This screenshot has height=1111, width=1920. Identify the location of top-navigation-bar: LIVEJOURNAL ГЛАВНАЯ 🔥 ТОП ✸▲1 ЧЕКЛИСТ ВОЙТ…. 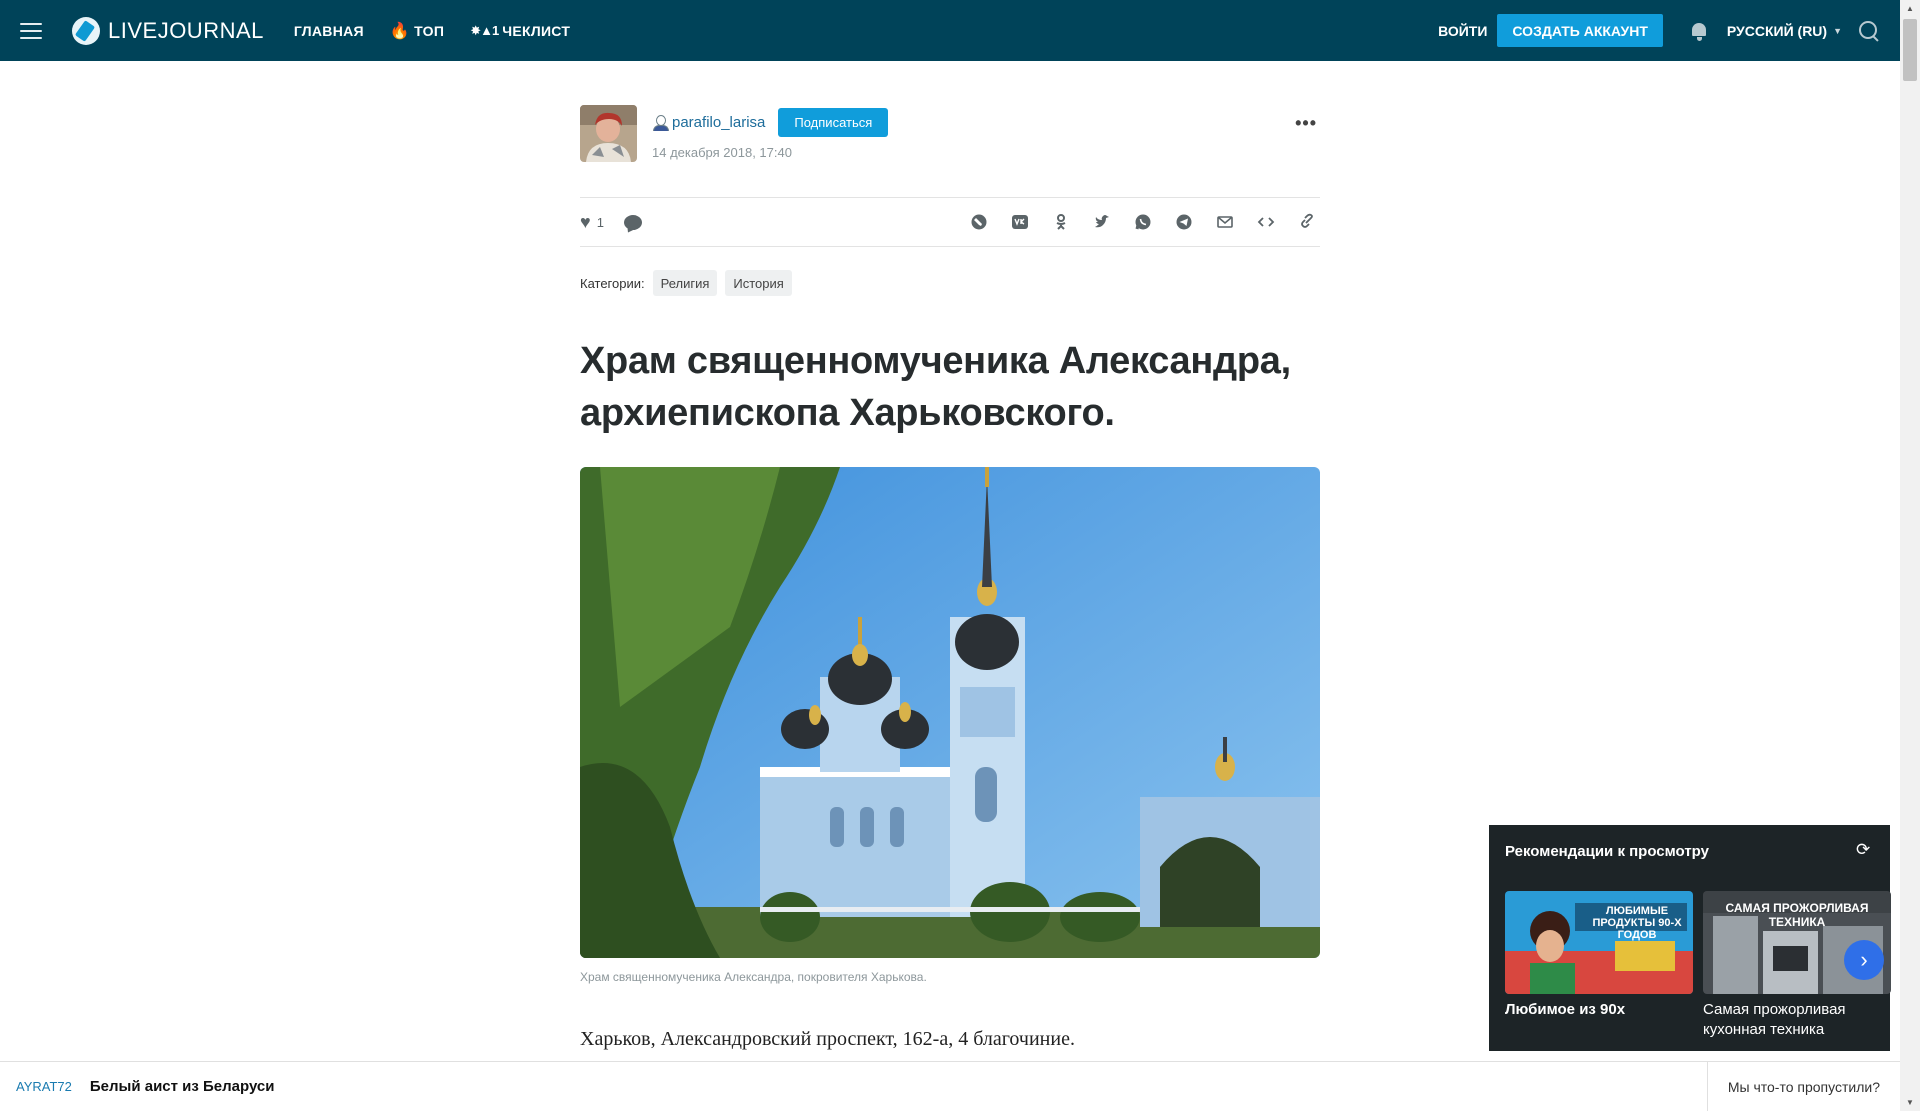
(950, 30).